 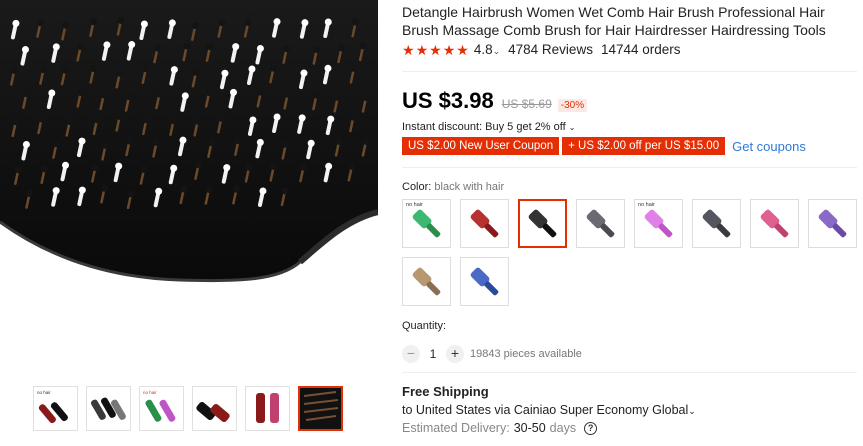 I want to click on get-coupons-link: Get coupons, so click(x=769, y=146).